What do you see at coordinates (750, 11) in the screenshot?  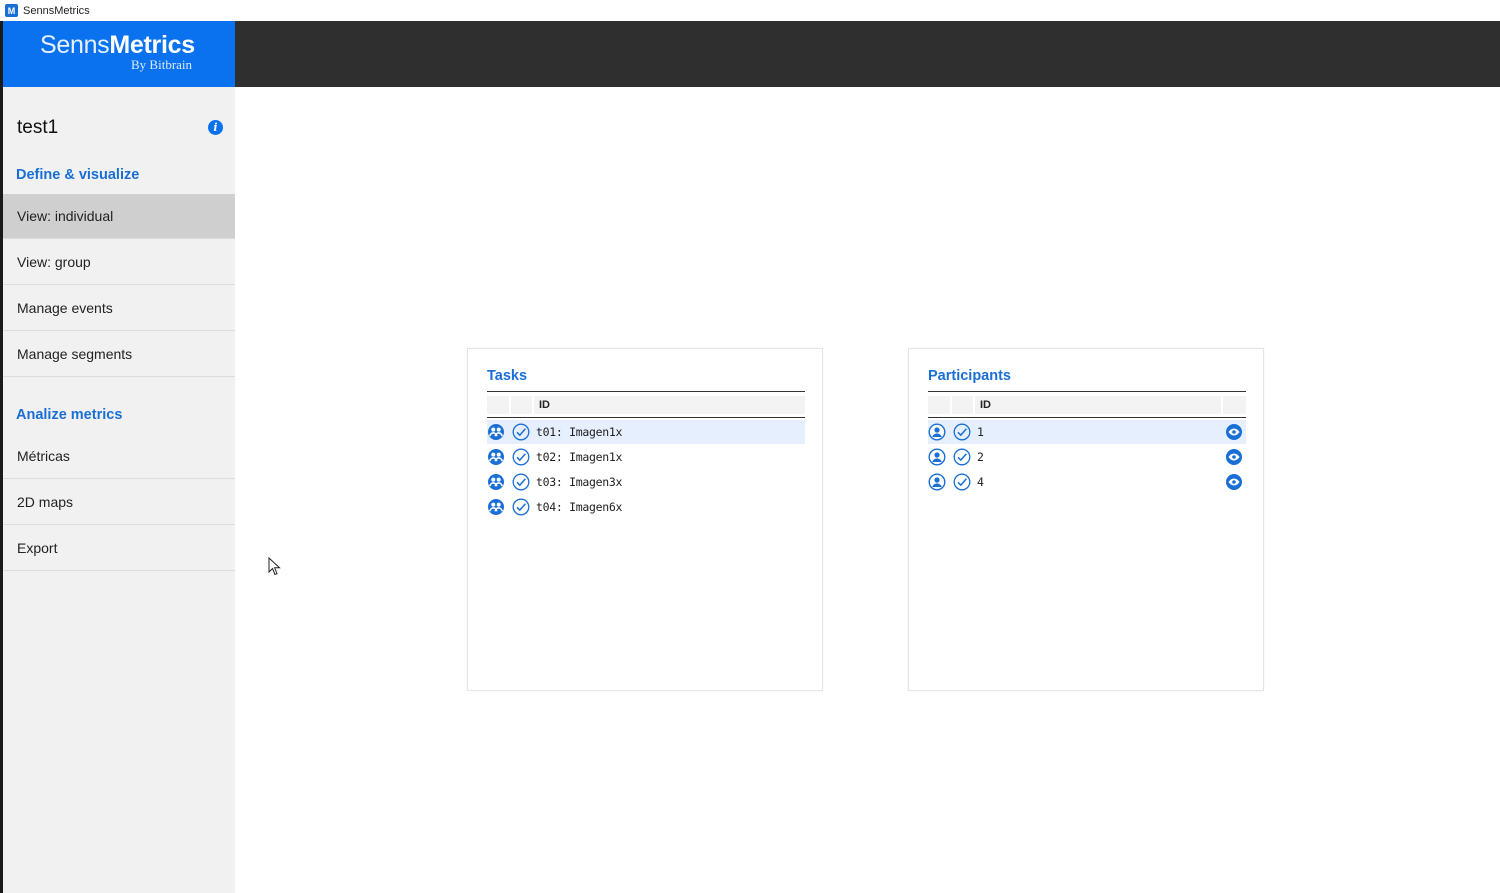 I see `window-titlebar: M SennsMetrics` at bounding box center [750, 11].